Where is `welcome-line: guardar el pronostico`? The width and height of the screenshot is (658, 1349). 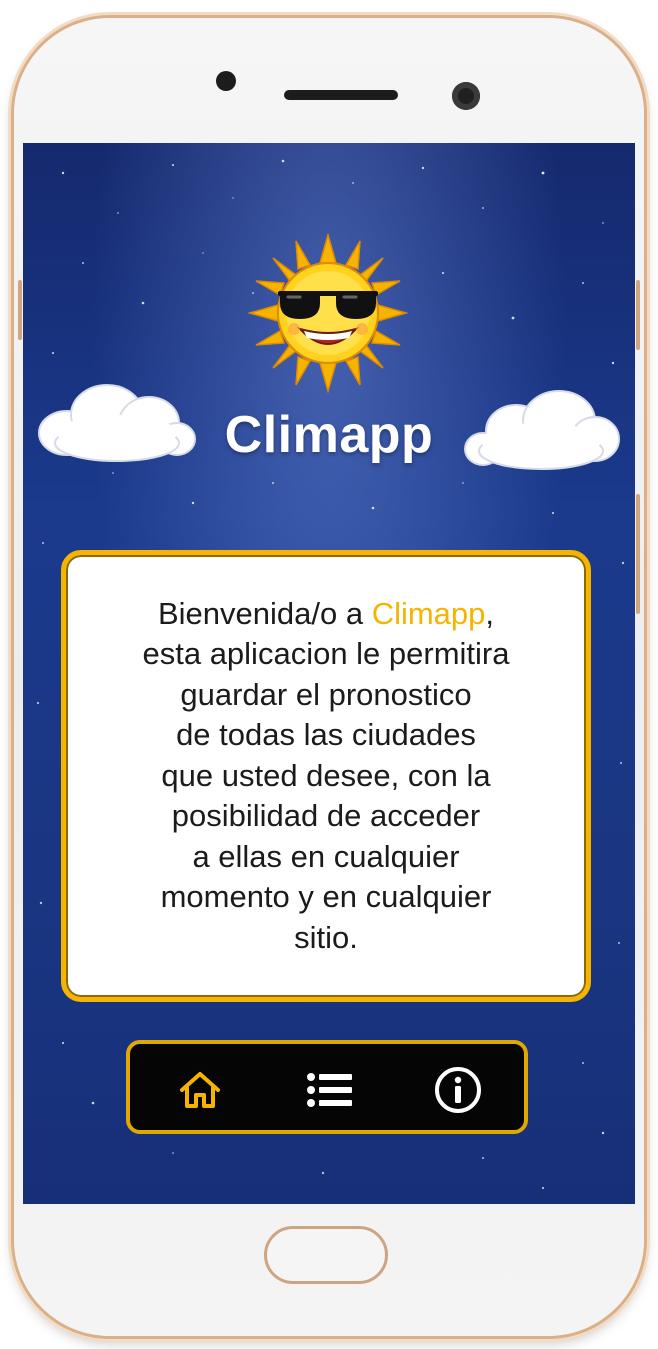
welcome-line: guardar el pronostico is located at coordinates (326, 694).